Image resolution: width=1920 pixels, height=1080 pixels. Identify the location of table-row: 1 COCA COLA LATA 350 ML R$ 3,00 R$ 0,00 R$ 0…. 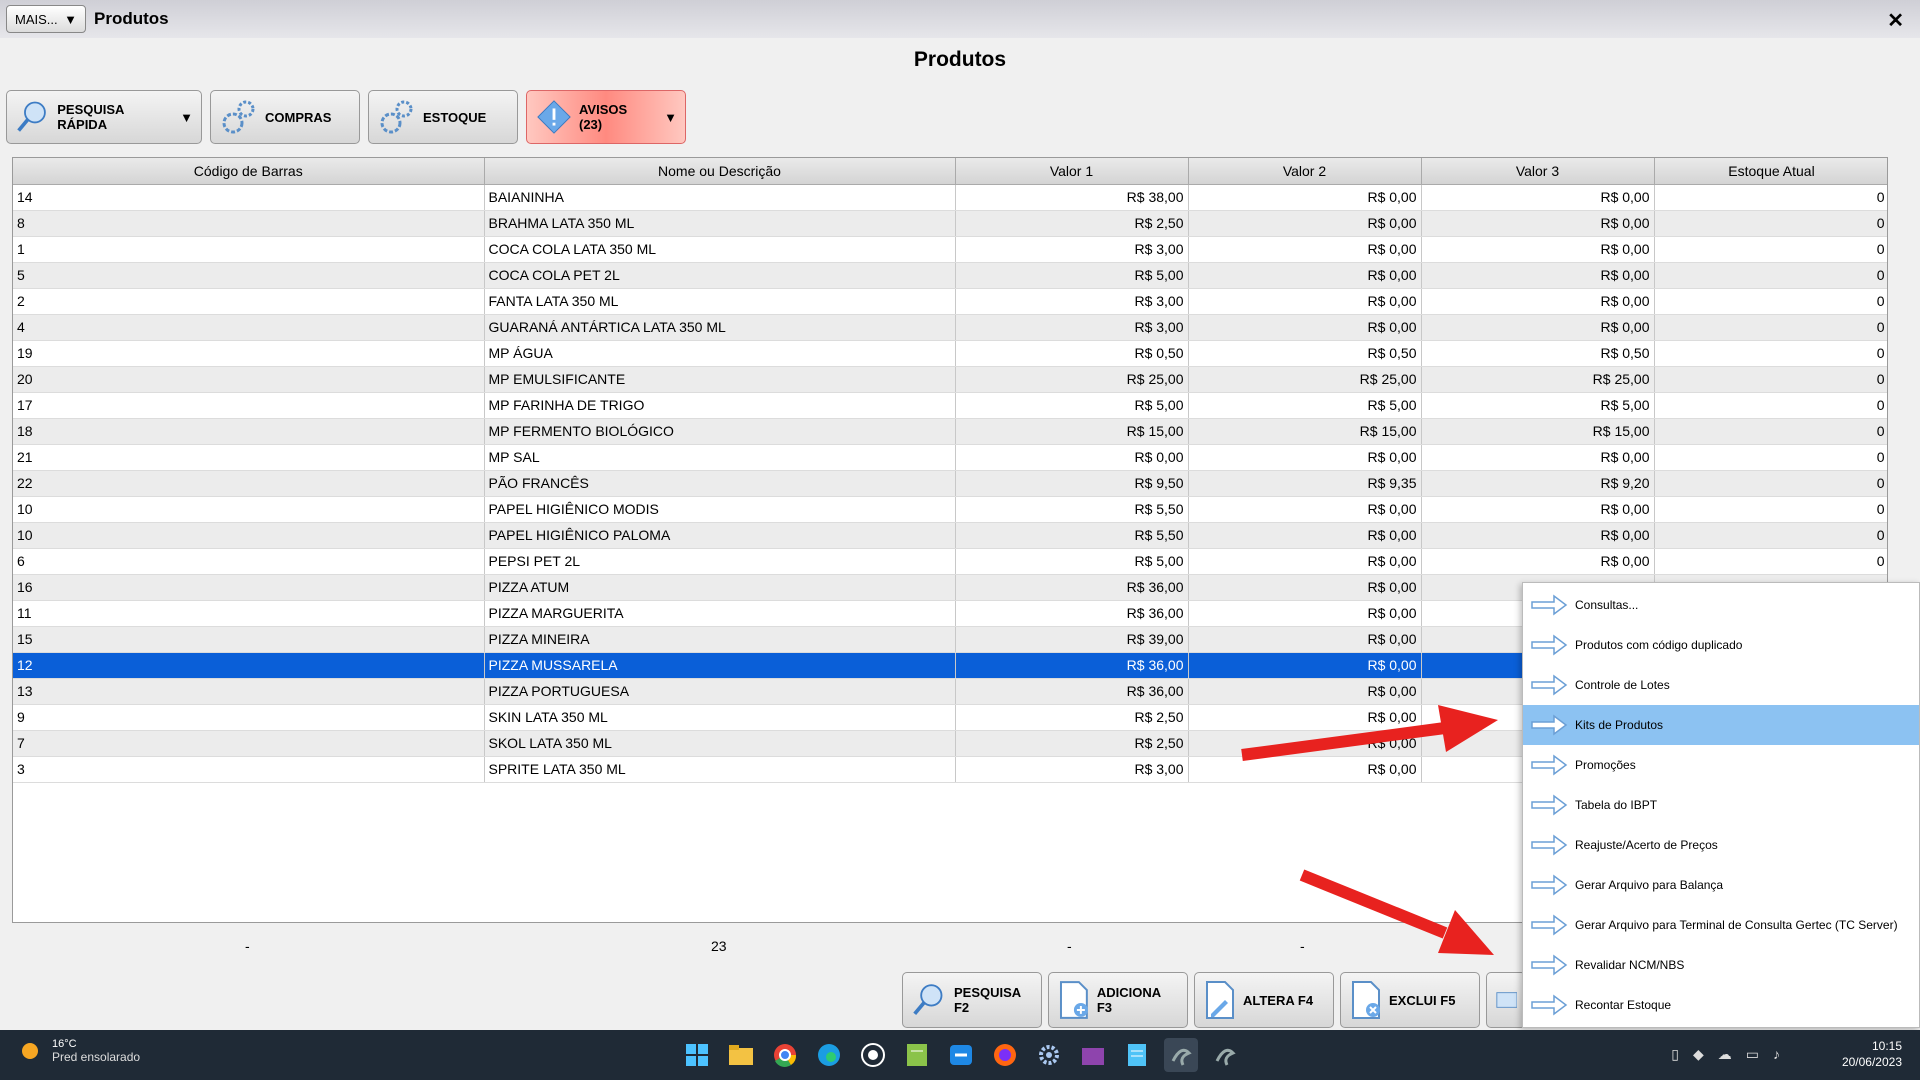
(950, 249).